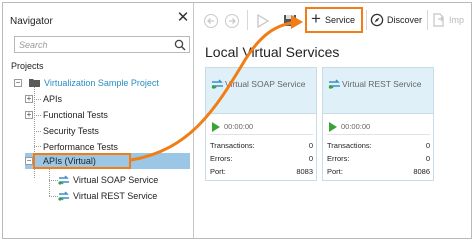  I want to click on tree-item-label: Virtual SOAP Service, so click(116, 180).